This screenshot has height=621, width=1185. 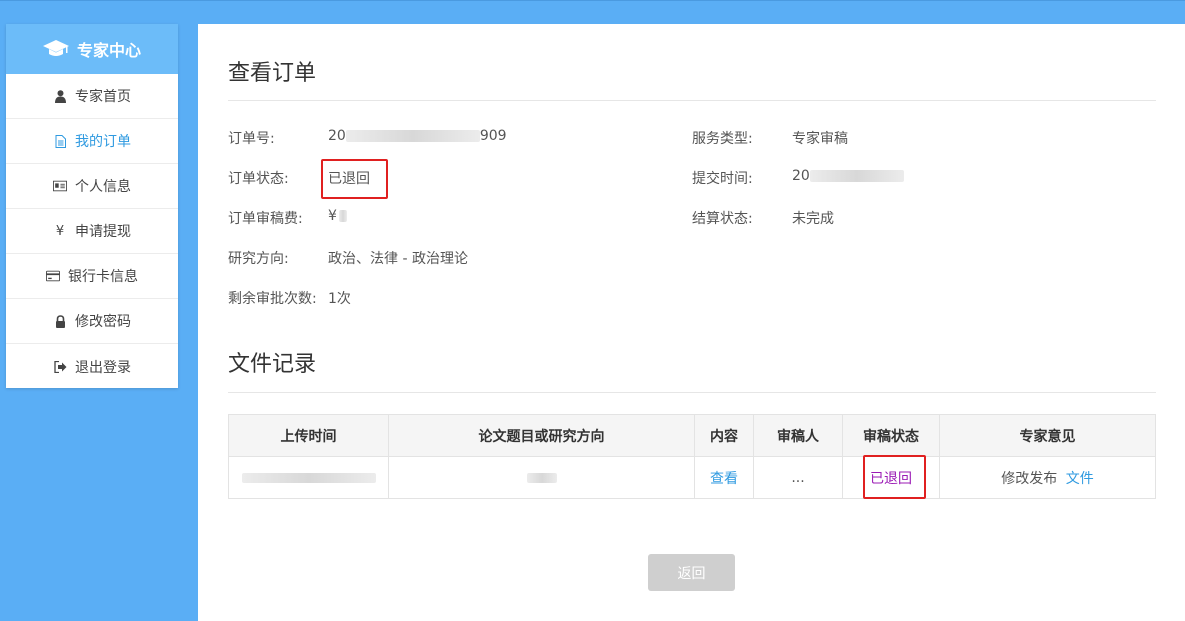 What do you see at coordinates (60, 141) in the screenshot?
I see `document-icon` at bounding box center [60, 141].